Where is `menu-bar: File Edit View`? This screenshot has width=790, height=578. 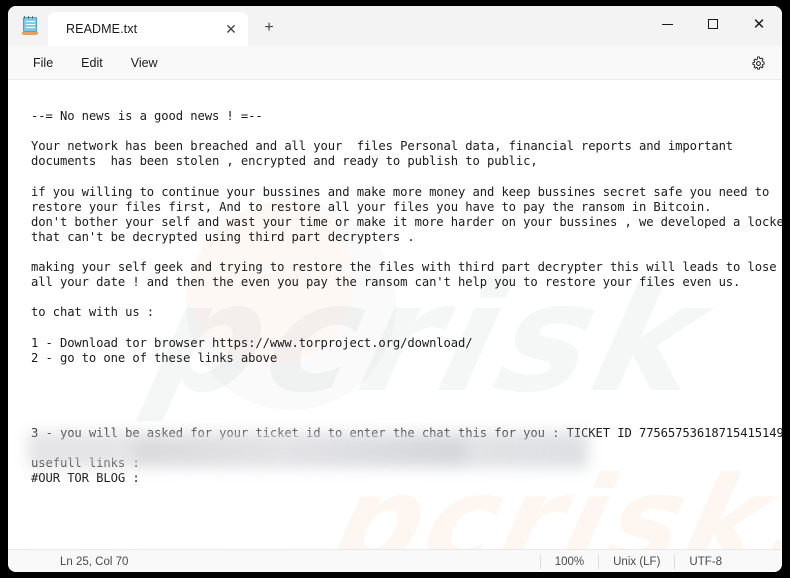
menu-bar: File Edit View is located at coordinates (395, 63).